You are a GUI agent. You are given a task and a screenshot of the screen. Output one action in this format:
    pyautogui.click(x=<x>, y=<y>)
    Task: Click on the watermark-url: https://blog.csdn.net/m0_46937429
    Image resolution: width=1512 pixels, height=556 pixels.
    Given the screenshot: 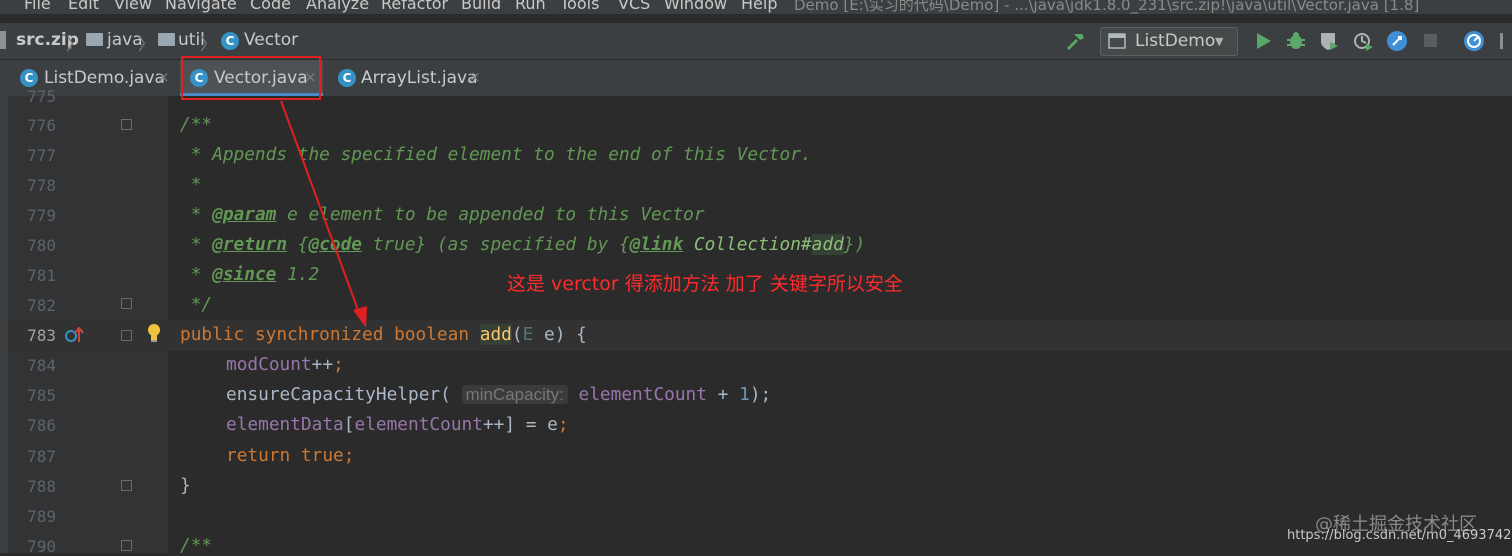 What is the action you would take?
    pyautogui.click(x=1399, y=535)
    